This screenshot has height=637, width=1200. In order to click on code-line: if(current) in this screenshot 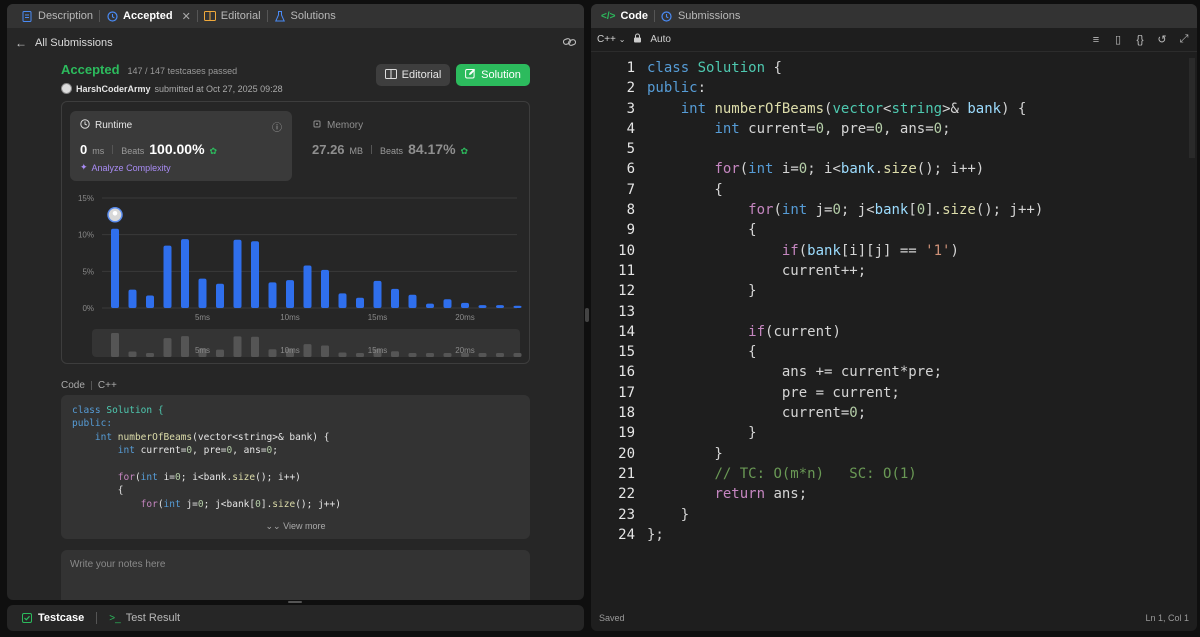, I will do `click(794, 331)`.